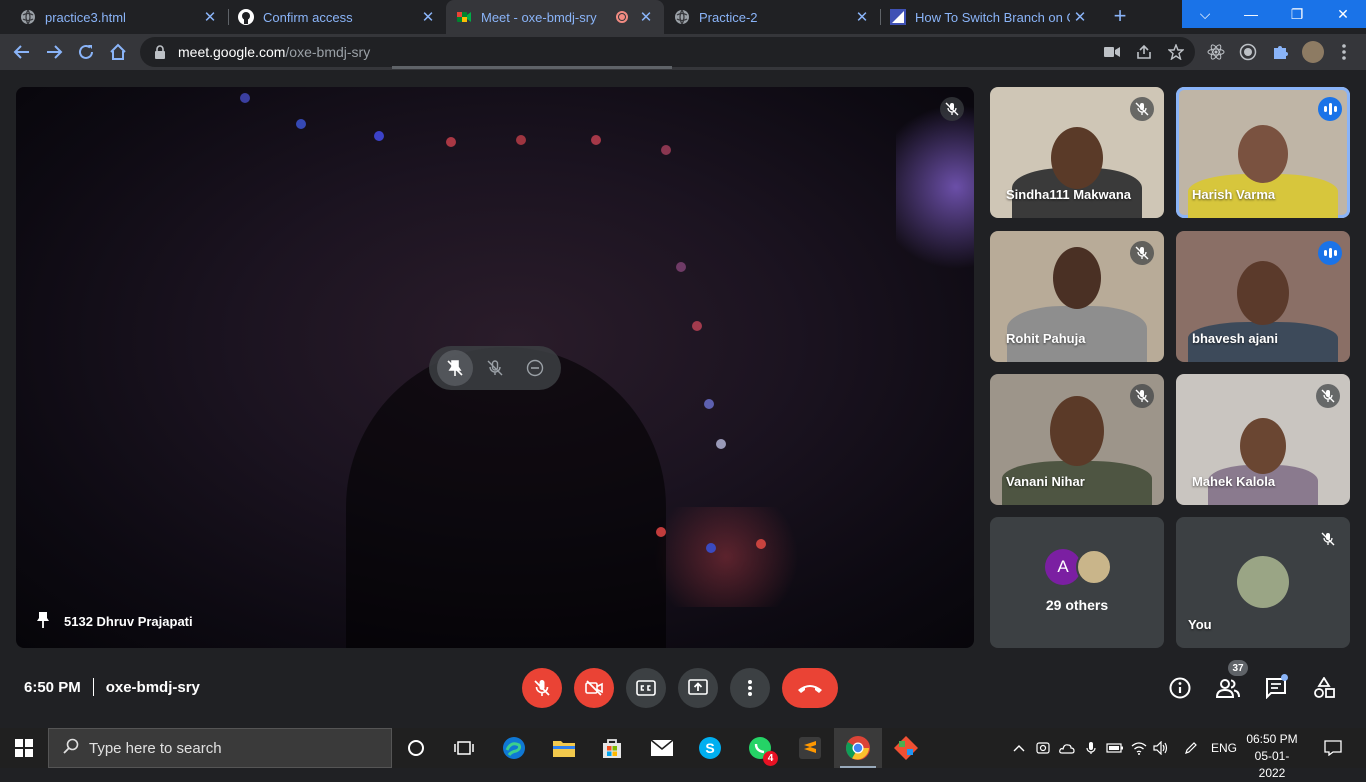  I want to click on meeting-details-button, so click(1180, 688).